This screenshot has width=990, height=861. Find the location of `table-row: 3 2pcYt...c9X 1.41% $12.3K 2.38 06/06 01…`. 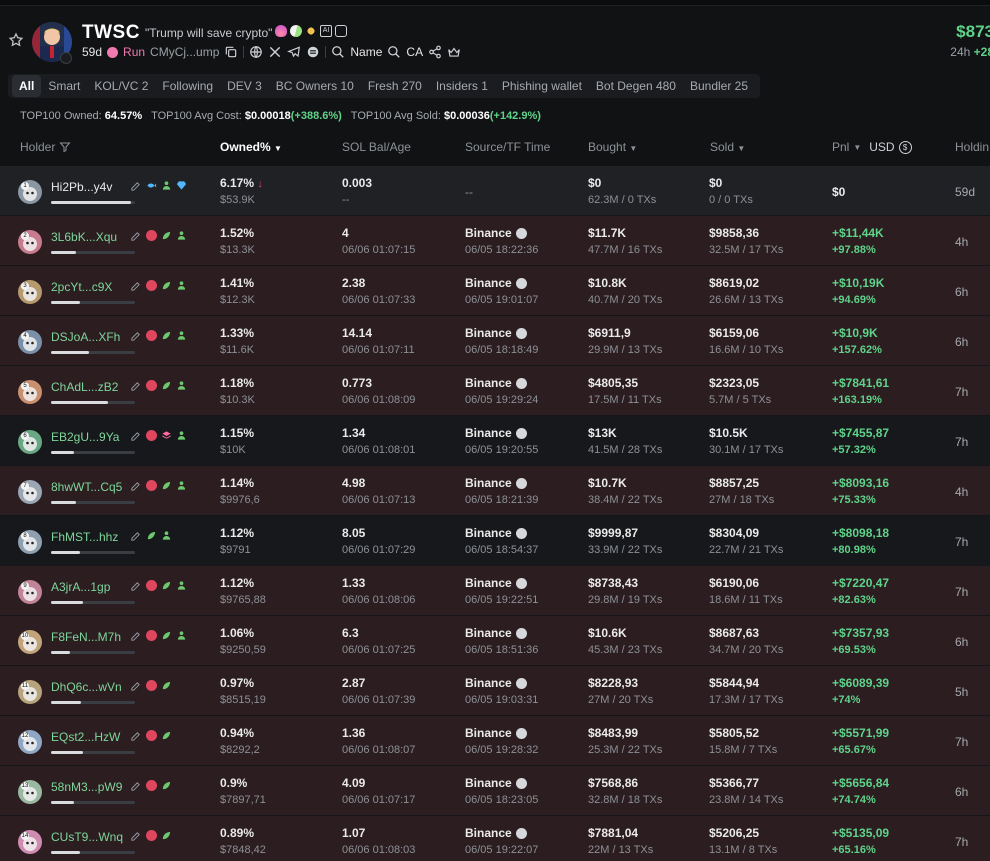

table-row: 3 2pcYt...c9X 1.41% $12.3K 2.38 06/06 01… is located at coordinates (495, 291).